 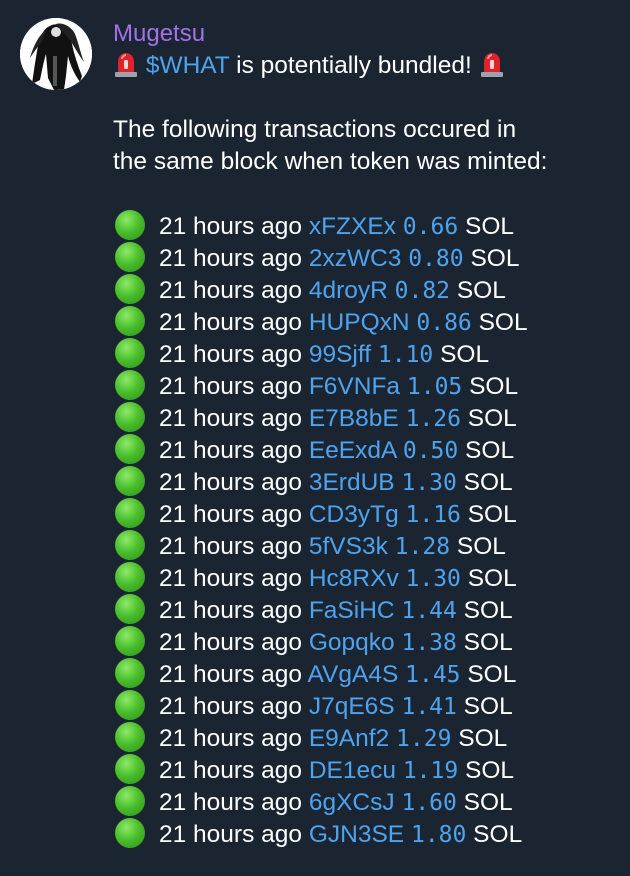 What do you see at coordinates (352, 802) in the screenshot?
I see `wallet-link: 6gXCsJ` at bounding box center [352, 802].